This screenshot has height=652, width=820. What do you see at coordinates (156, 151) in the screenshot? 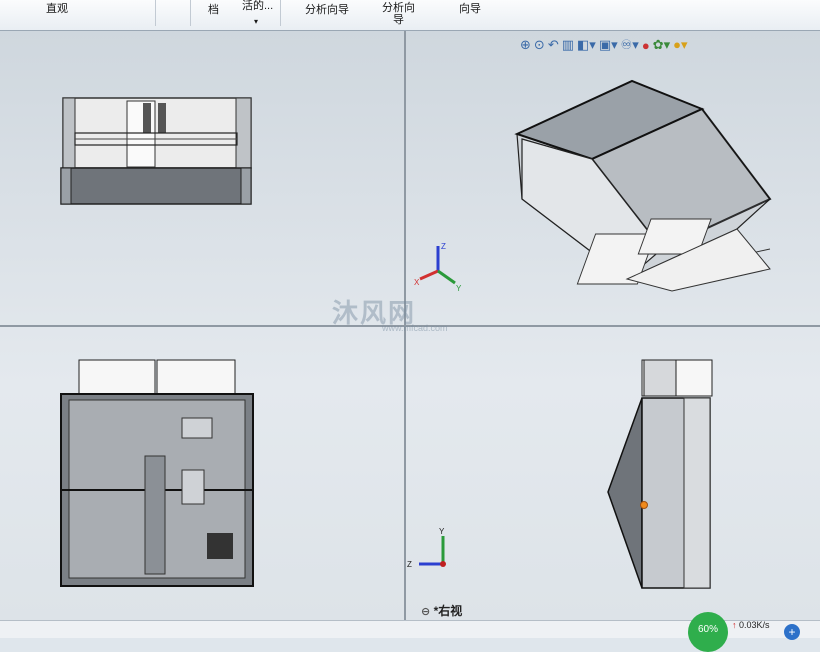
I see `front-view-model` at bounding box center [156, 151].